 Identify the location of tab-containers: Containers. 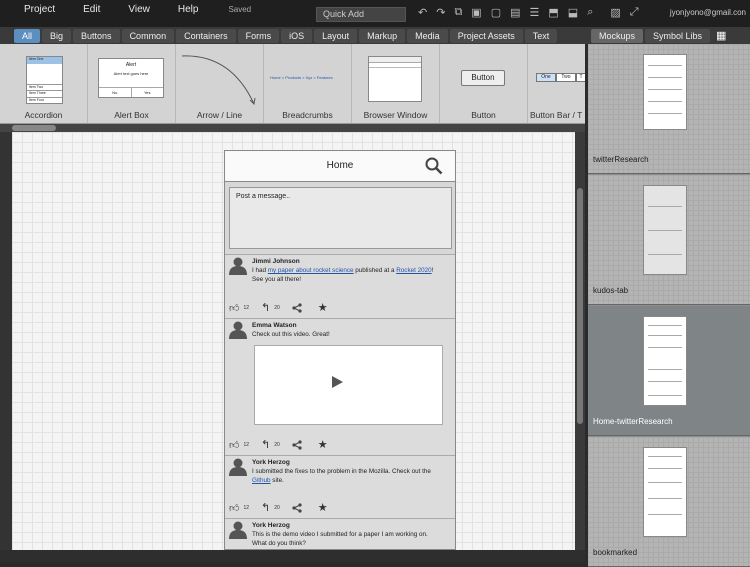
(206, 35).